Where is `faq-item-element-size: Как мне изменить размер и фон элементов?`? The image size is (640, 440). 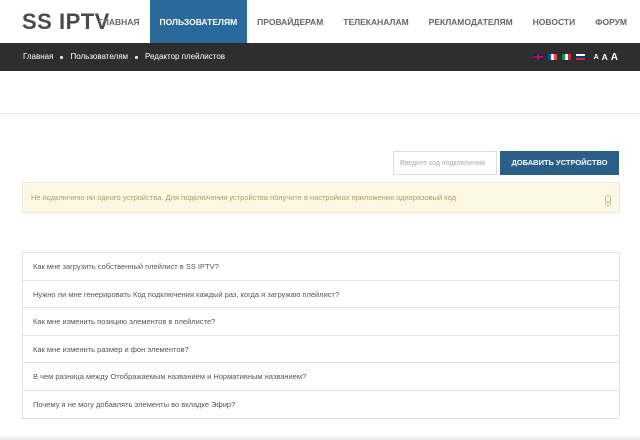
faq-item-element-size: Как мне изменить размер и фон элементов? is located at coordinates (321, 349).